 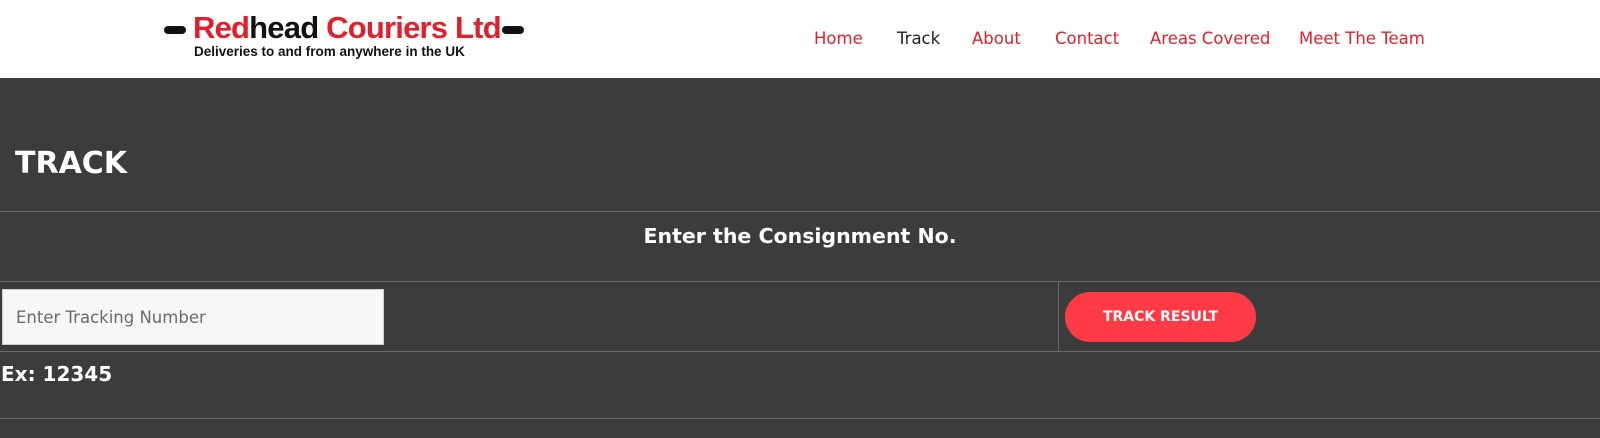 I want to click on nav-link-areas-covered: Areas Covered, so click(x=1210, y=39).